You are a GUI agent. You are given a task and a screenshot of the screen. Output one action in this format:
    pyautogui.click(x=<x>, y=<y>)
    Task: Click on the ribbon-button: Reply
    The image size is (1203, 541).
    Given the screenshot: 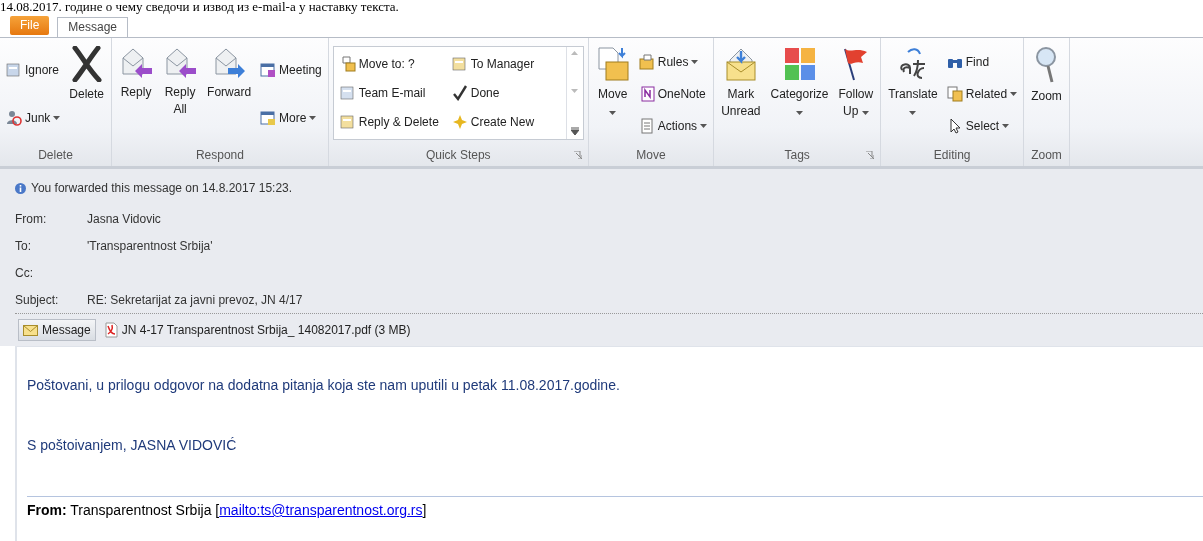 What is the action you would take?
    pyautogui.click(x=136, y=94)
    